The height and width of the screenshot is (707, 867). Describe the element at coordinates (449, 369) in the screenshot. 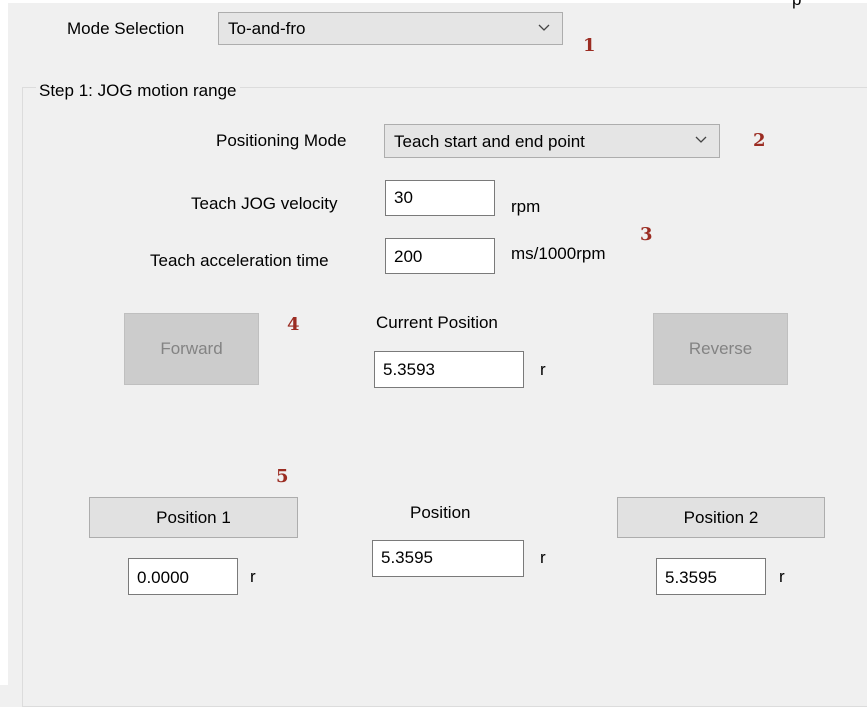

I see `current-position-field: 5.3593` at that location.